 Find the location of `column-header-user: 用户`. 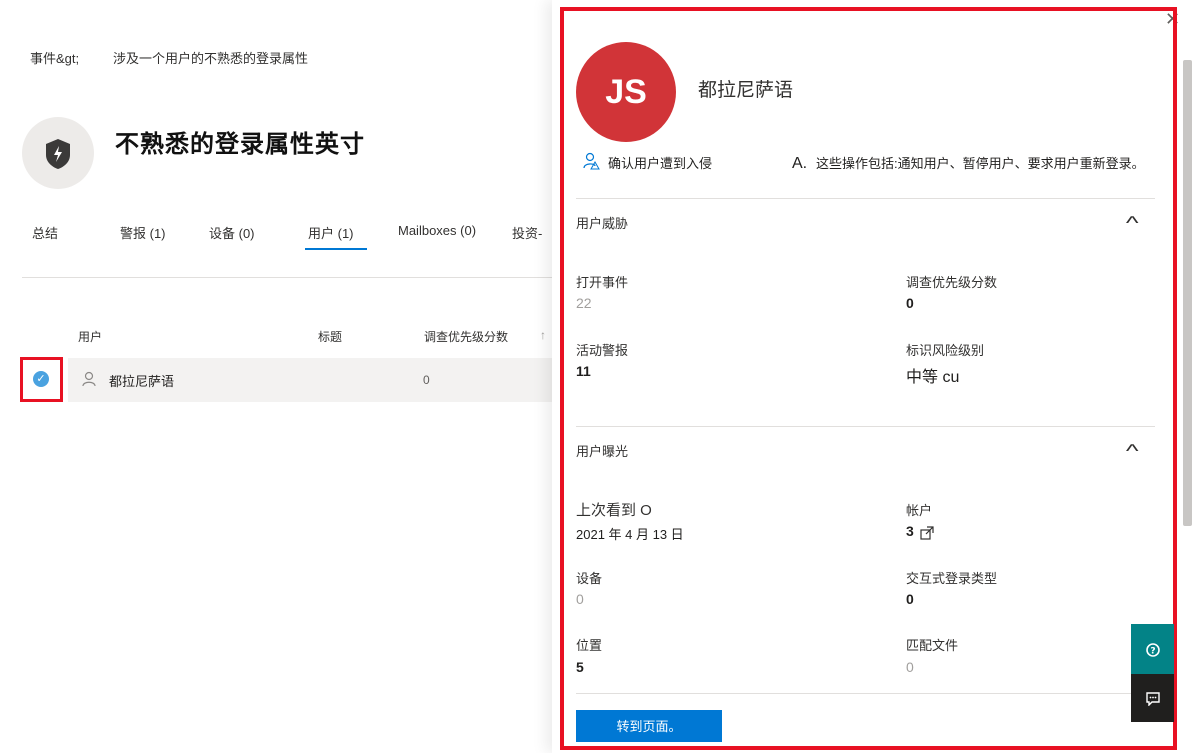

column-header-user: 用户 is located at coordinates (90, 336).